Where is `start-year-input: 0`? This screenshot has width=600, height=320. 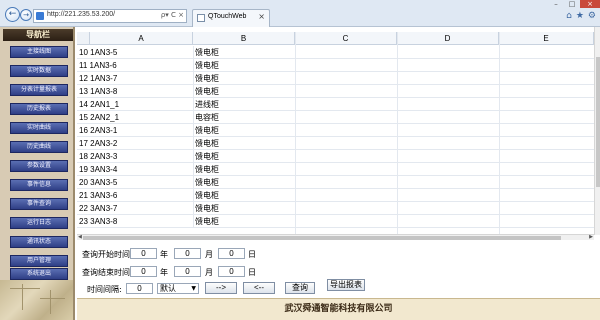 start-year-input: 0 is located at coordinates (143, 253).